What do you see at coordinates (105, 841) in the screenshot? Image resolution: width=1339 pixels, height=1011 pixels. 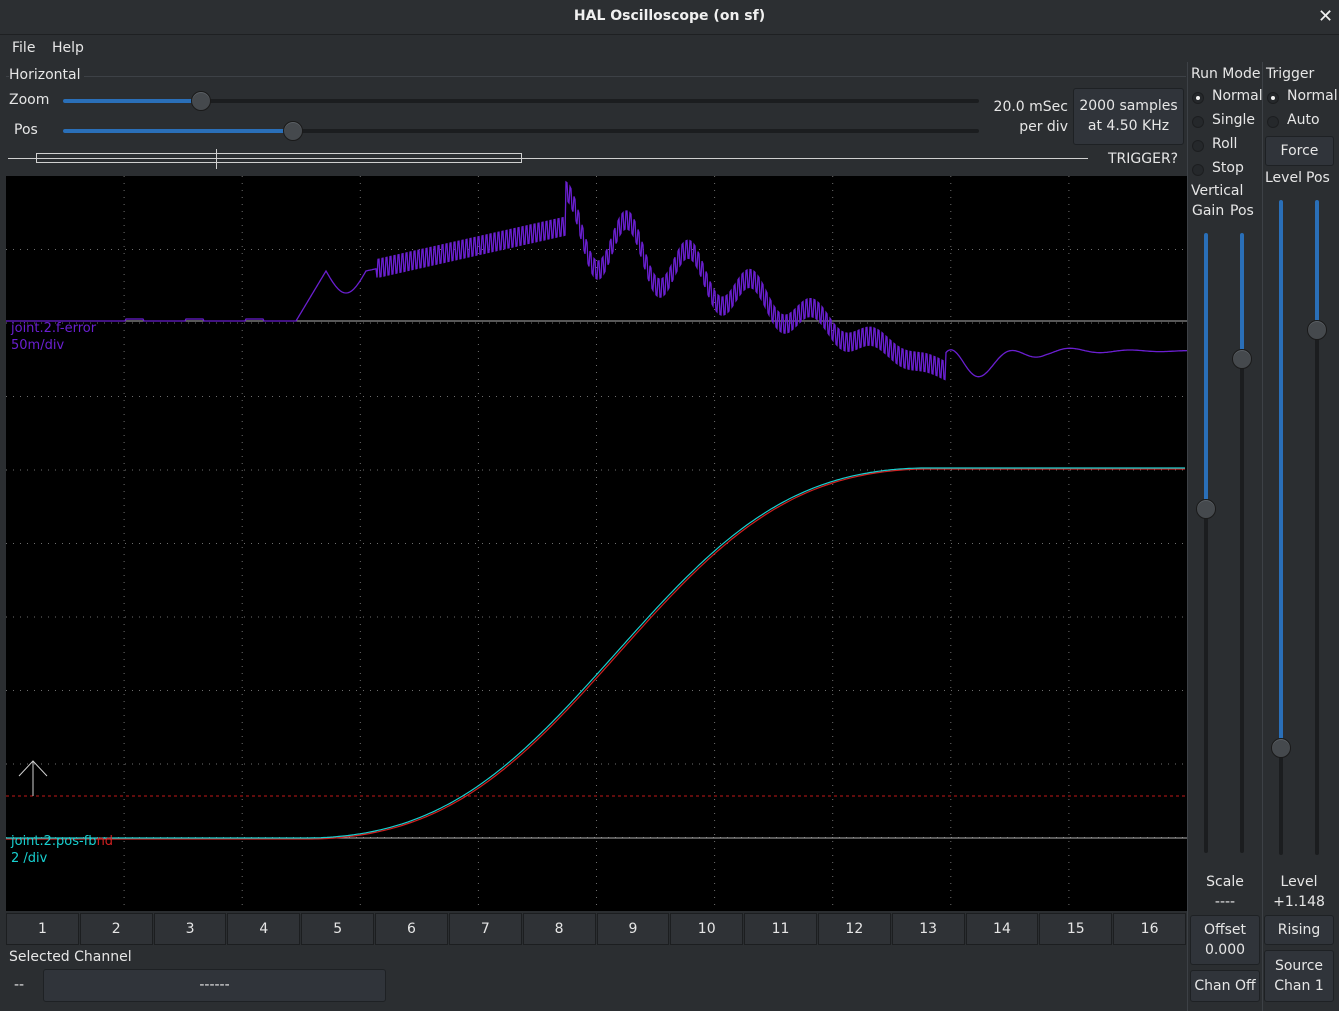 I see `trace-name-overlap: nd` at bounding box center [105, 841].